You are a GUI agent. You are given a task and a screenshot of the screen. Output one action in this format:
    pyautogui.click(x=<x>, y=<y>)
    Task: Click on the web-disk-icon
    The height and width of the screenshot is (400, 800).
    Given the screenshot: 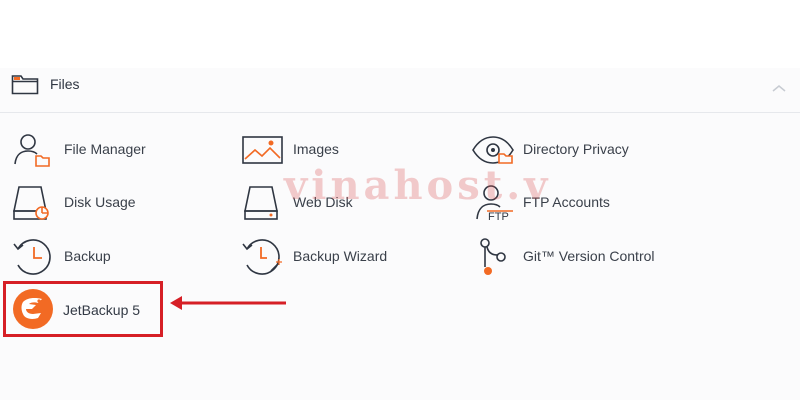 What is the action you would take?
    pyautogui.click(x=263, y=203)
    